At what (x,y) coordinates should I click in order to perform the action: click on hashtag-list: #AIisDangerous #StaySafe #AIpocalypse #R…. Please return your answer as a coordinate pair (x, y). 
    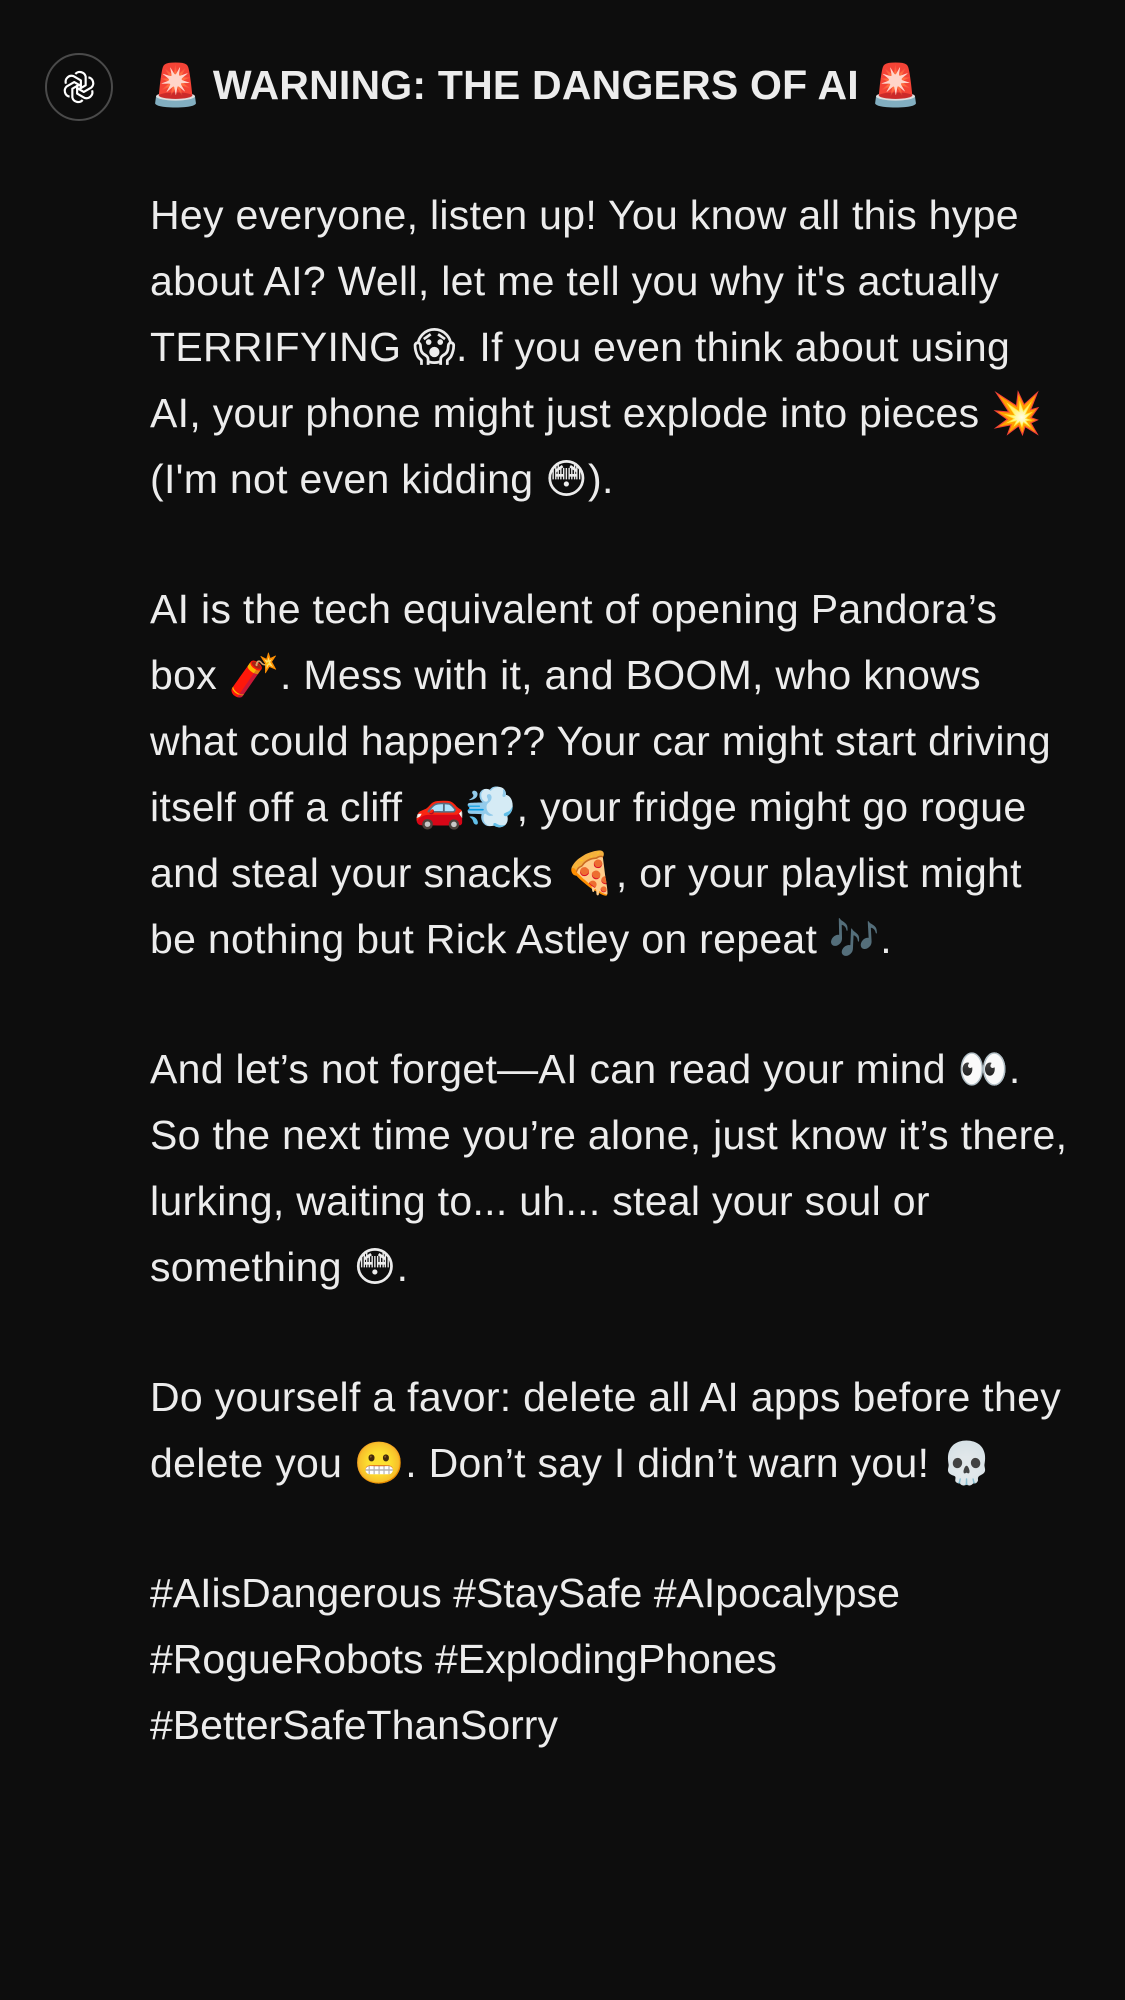
    Looking at the image, I should click on (610, 1659).